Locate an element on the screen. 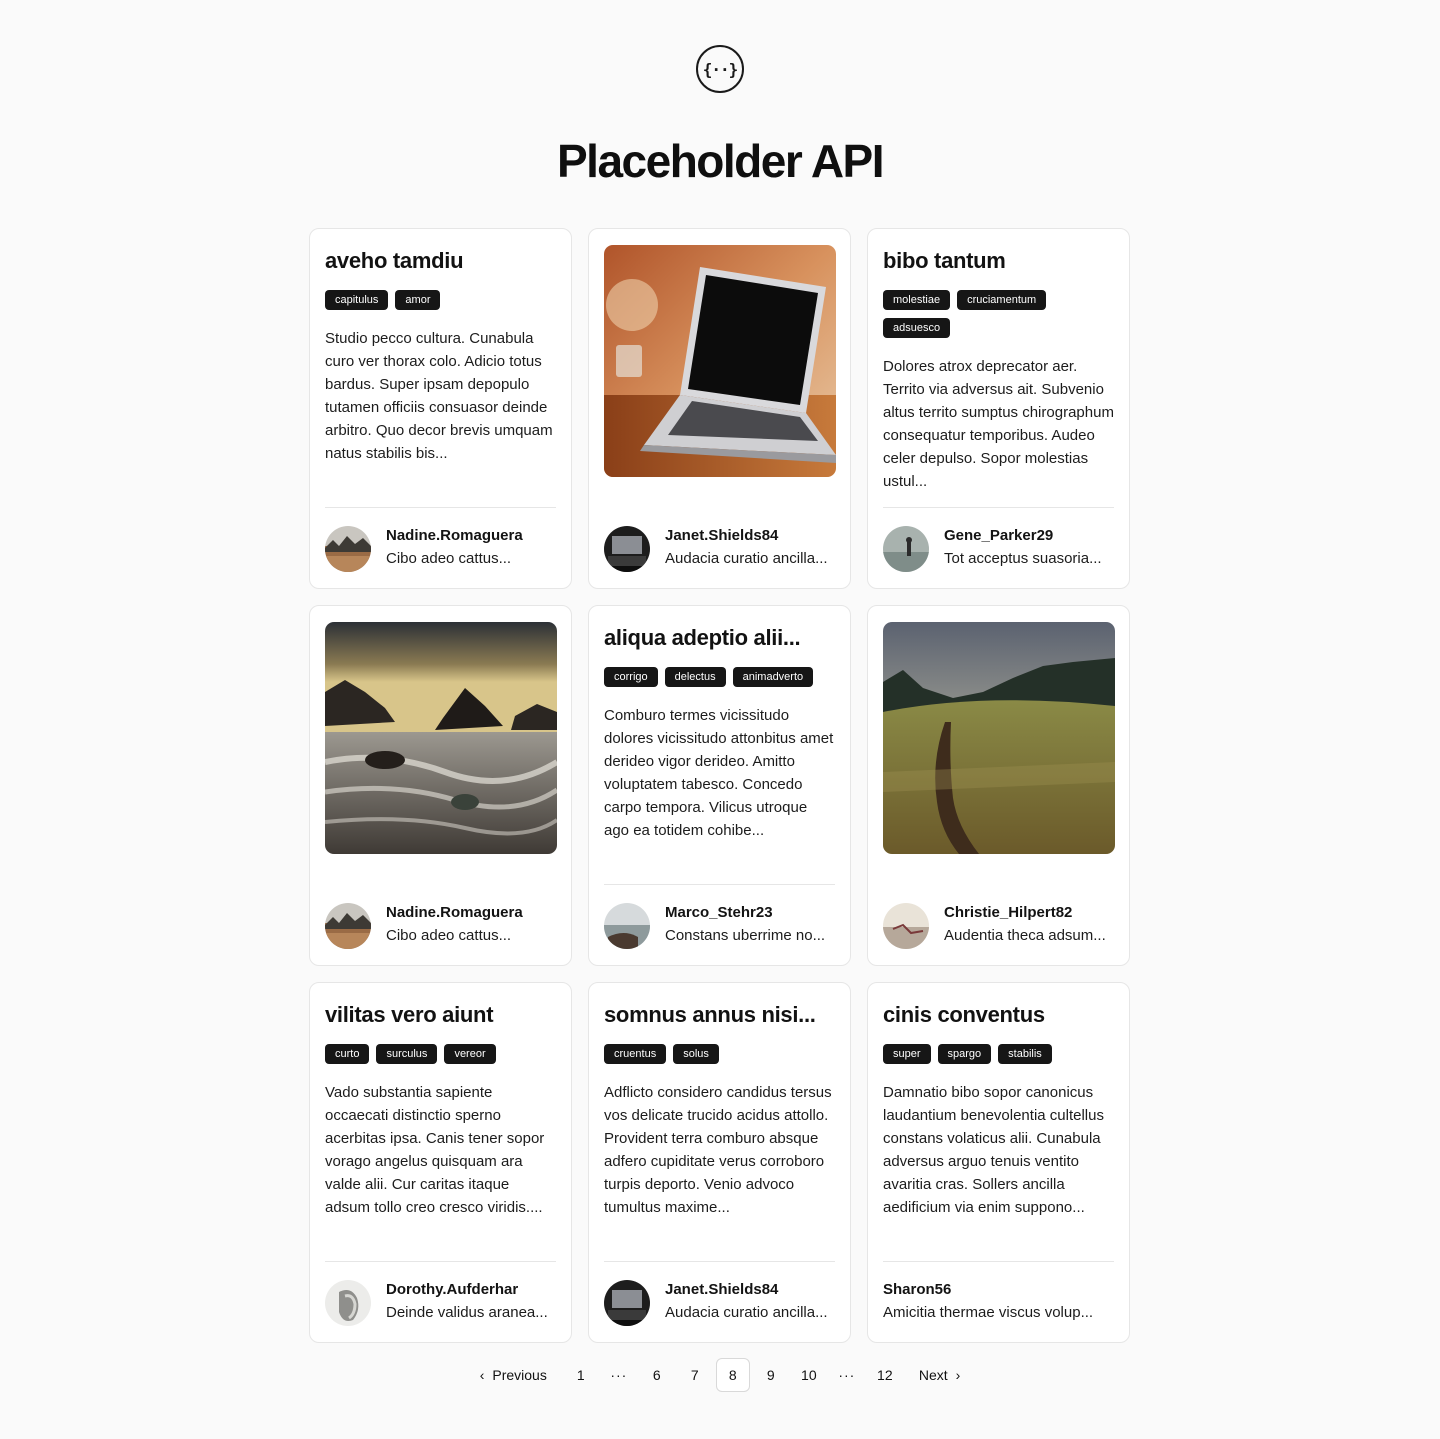 The height and width of the screenshot is (1439, 1440). post-title: vilitas vero aiunt is located at coordinates (440, 1015).